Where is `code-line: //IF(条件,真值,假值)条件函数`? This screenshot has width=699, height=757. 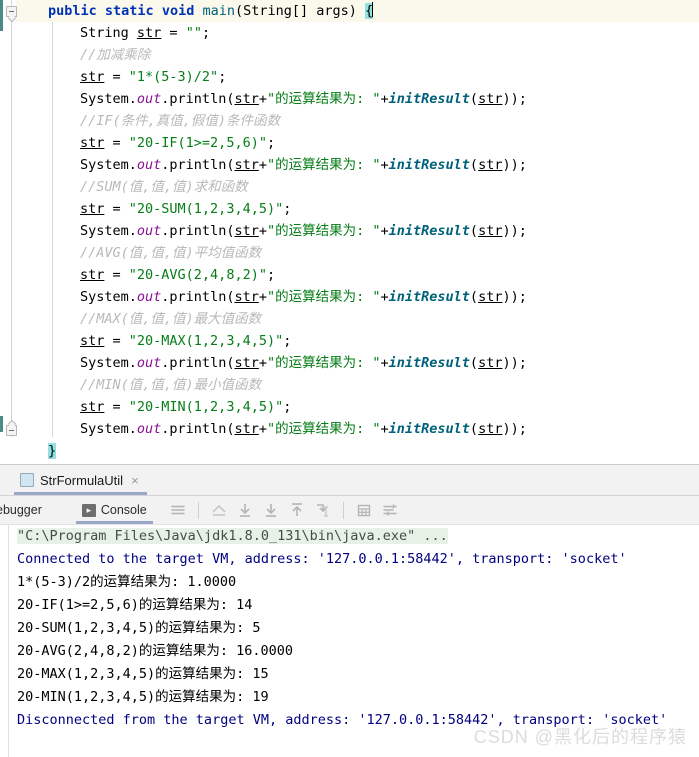
code-line: //IF(条件,真值,假值)条件函数 is located at coordinates (349, 121).